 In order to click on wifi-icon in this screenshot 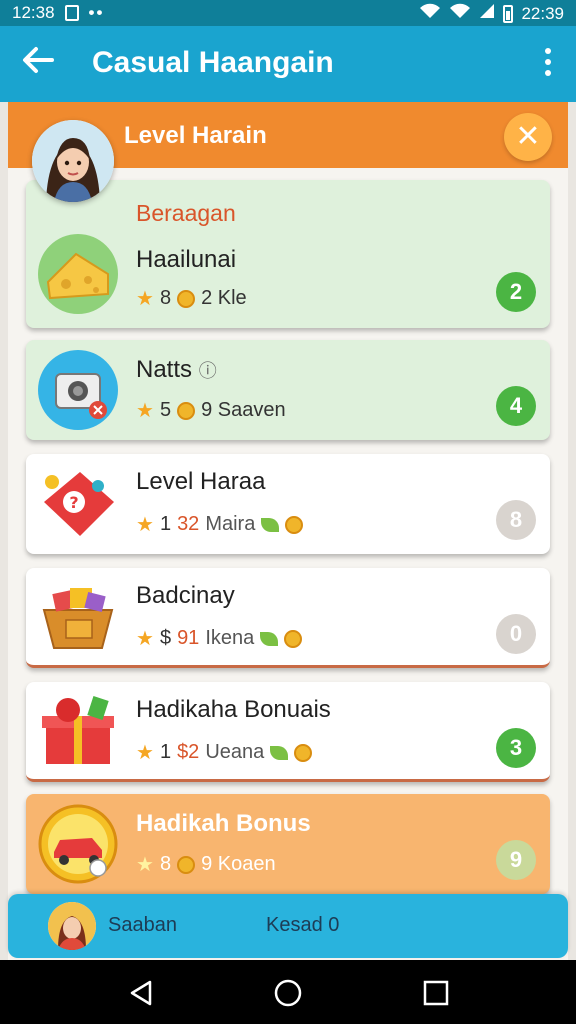, I will do `click(430, 13)`.